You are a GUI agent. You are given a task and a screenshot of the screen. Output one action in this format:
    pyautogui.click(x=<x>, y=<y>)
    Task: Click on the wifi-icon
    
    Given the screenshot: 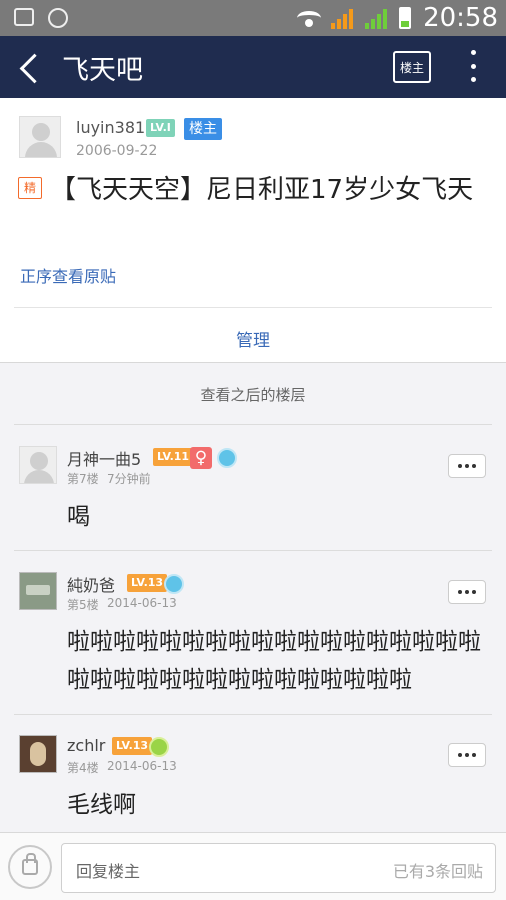 What is the action you would take?
    pyautogui.click(x=309, y=18)
    